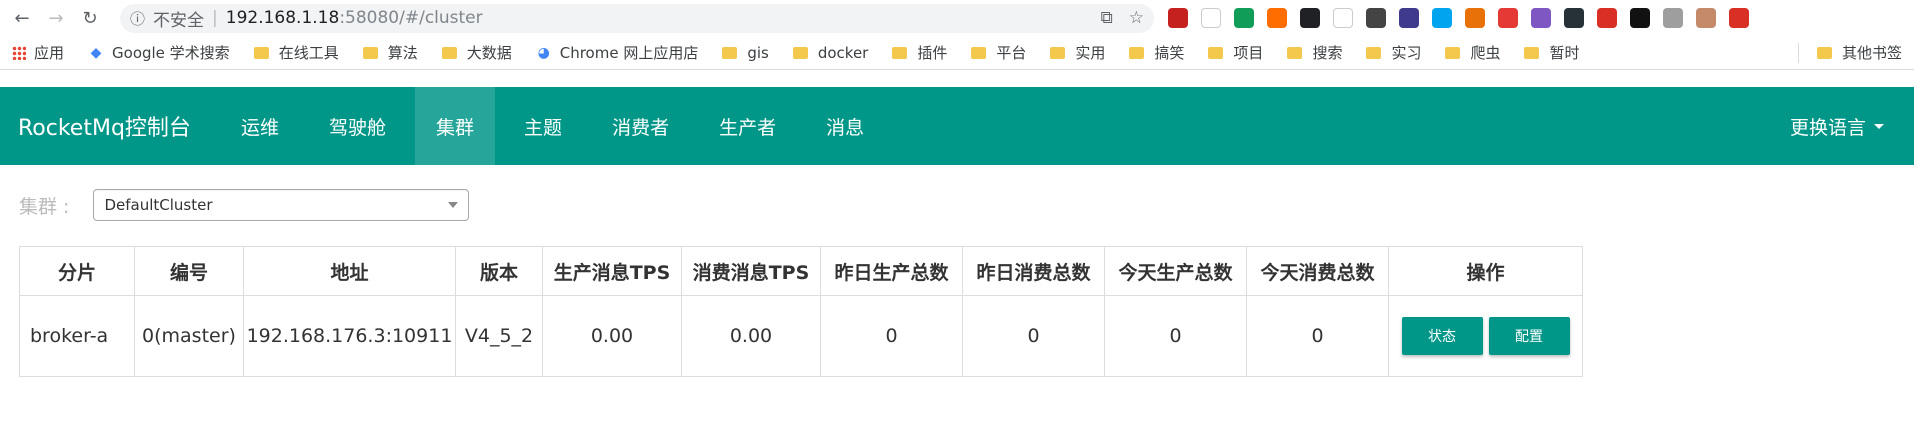  I want to click on bookmark-item: docker, so click(830, 52).